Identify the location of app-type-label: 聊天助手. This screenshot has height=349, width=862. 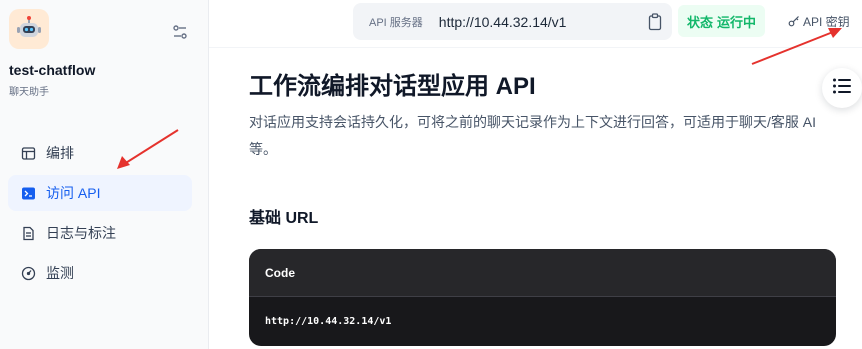
(29, 92).